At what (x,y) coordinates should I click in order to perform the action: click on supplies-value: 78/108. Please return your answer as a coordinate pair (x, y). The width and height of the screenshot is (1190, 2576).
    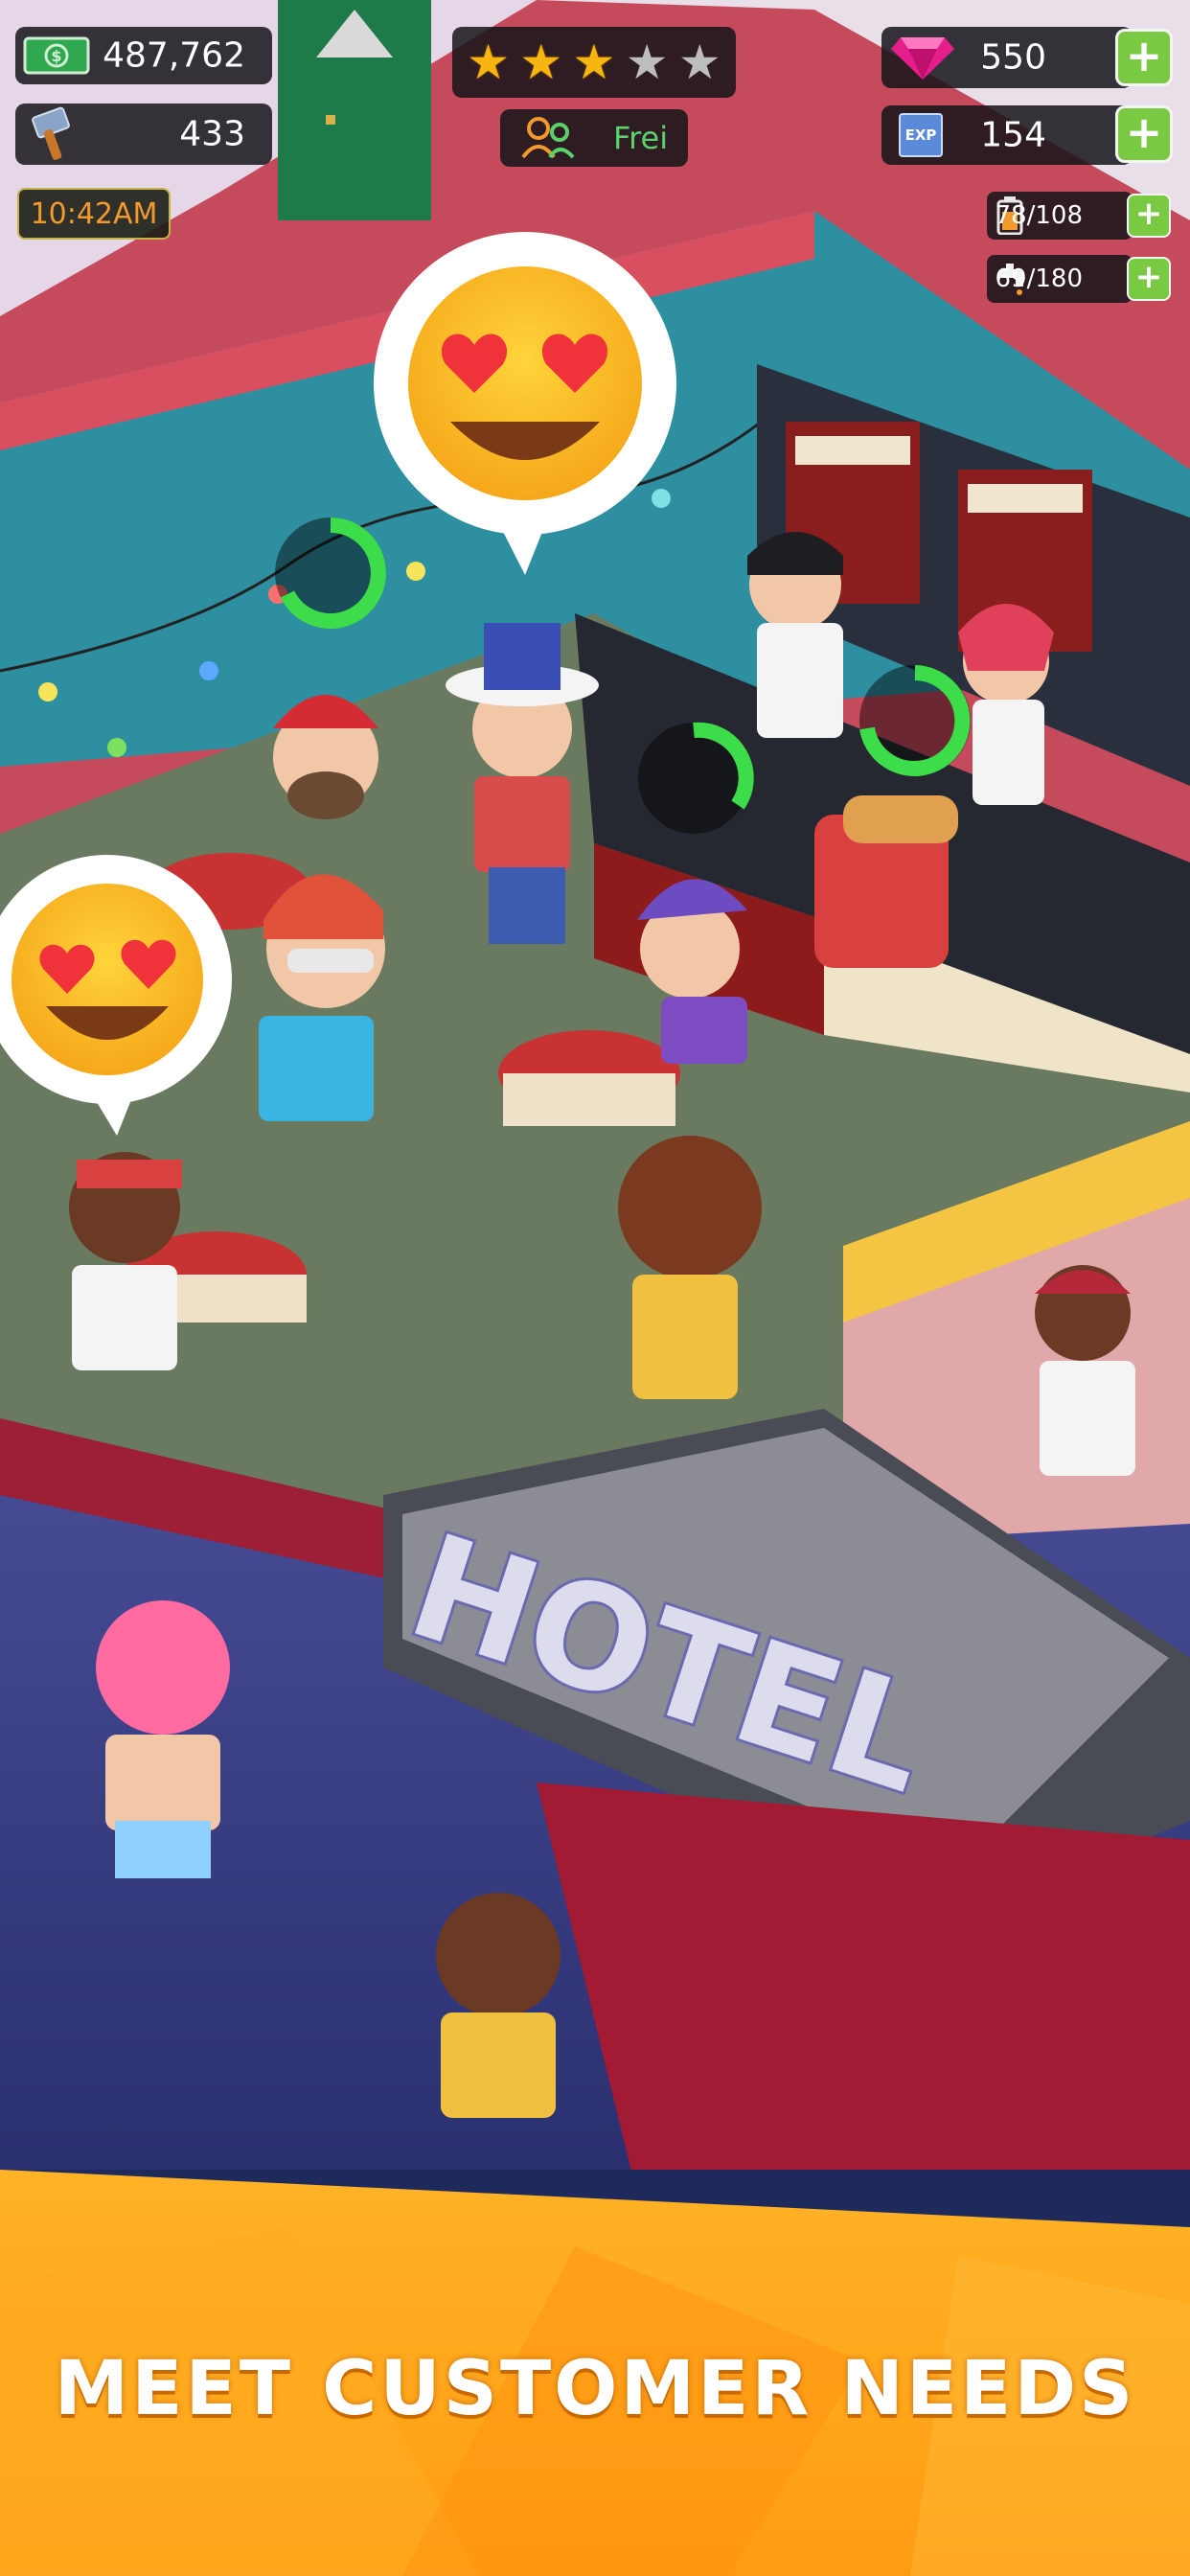
    Looking at the image, I should click on (1039, 216).